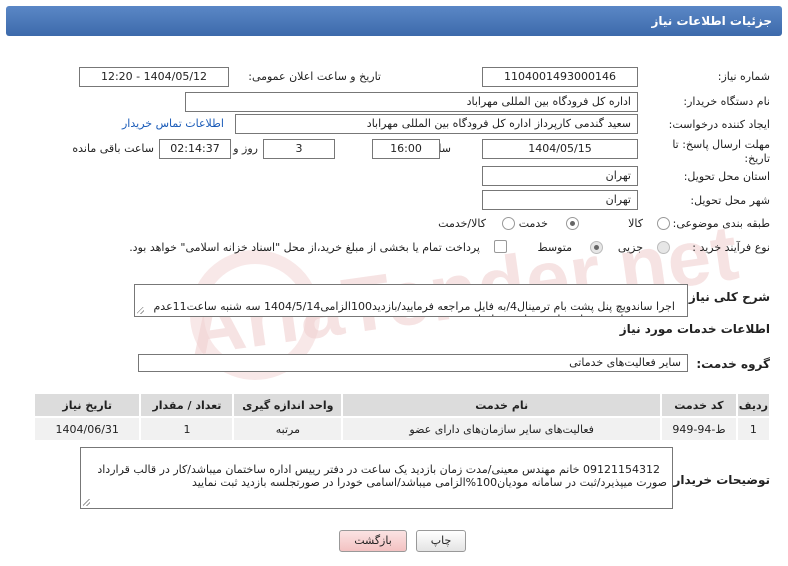 This screenshot has height=566, width=788. Describe the element at coordinates (711, 21) in the screenshot. I see `page-title: جزئیات اطلاعات نیاز` at that location.